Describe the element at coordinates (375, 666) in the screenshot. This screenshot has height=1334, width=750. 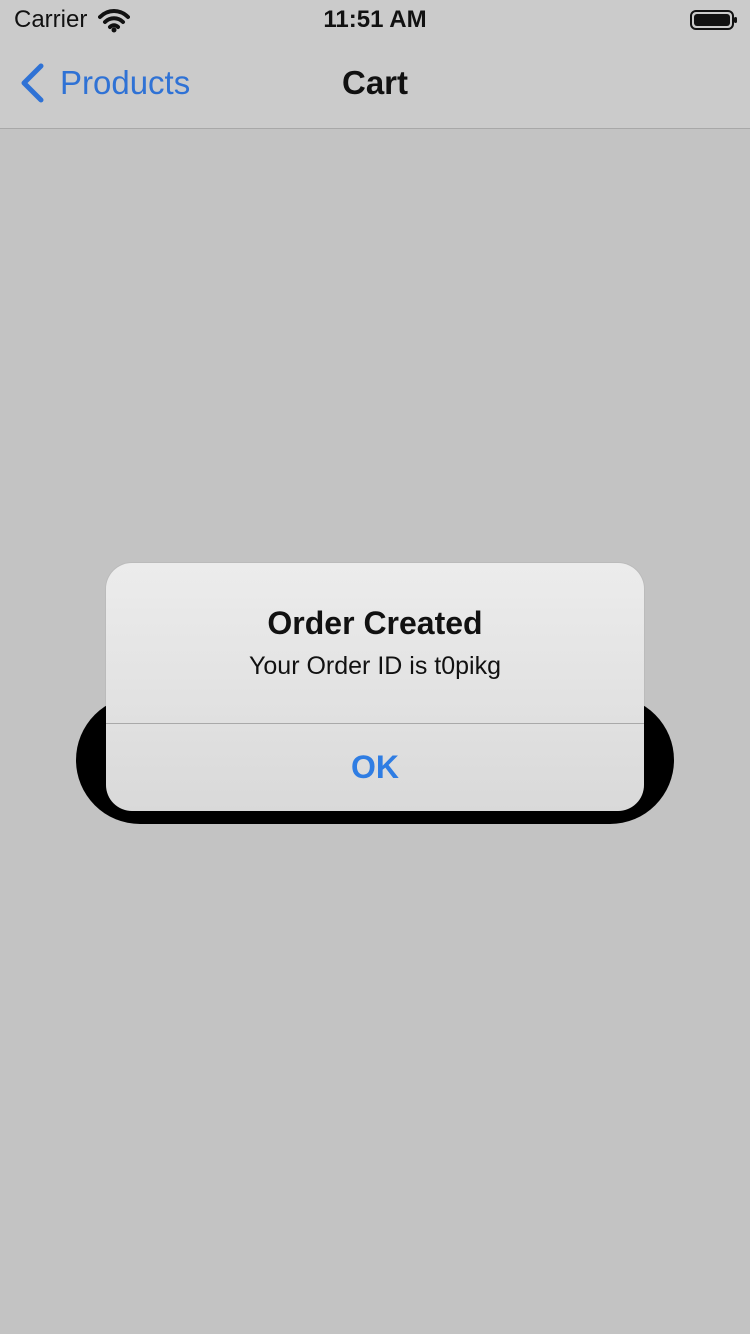
I see `alert-message: Your Order ID is t0pikg` at that location.